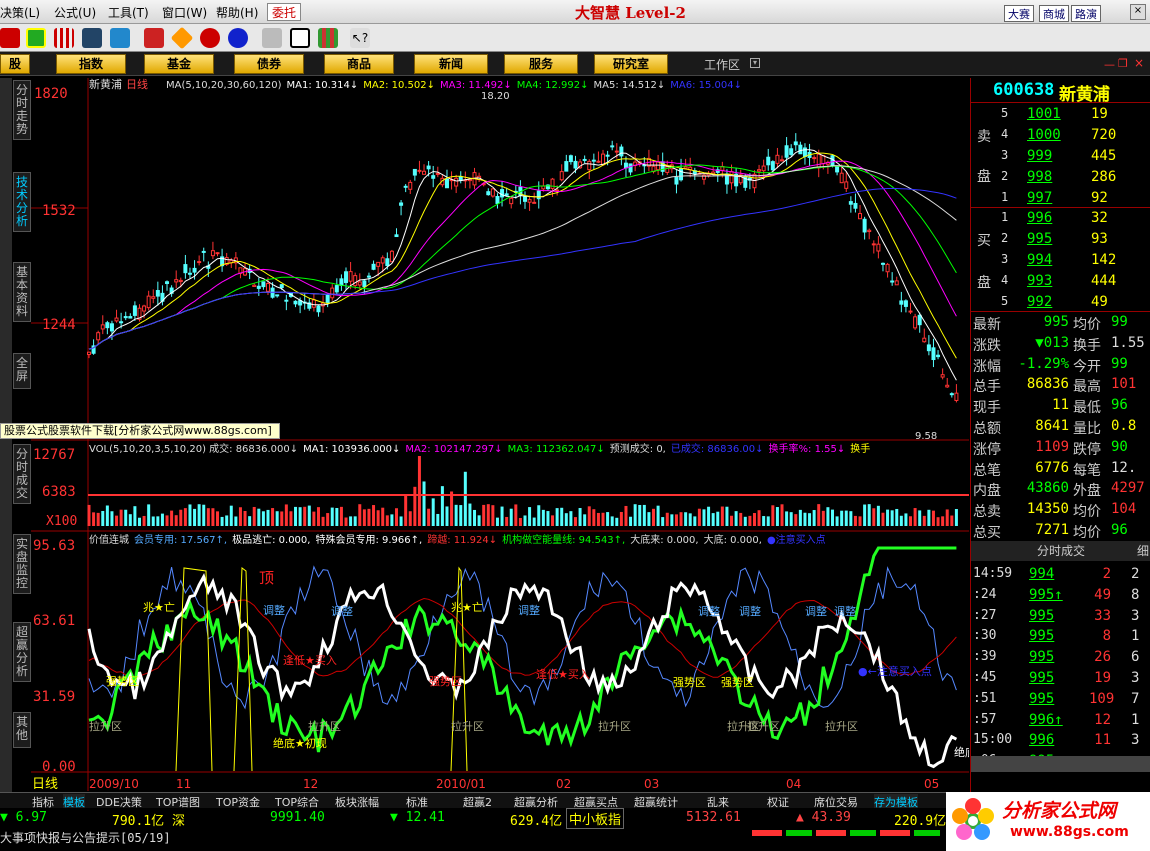  What do you see at coordinates (300, 743) in the screenshot?
I see `indicator-annotation: 绝底★初现` at bounding box center [300, 743].